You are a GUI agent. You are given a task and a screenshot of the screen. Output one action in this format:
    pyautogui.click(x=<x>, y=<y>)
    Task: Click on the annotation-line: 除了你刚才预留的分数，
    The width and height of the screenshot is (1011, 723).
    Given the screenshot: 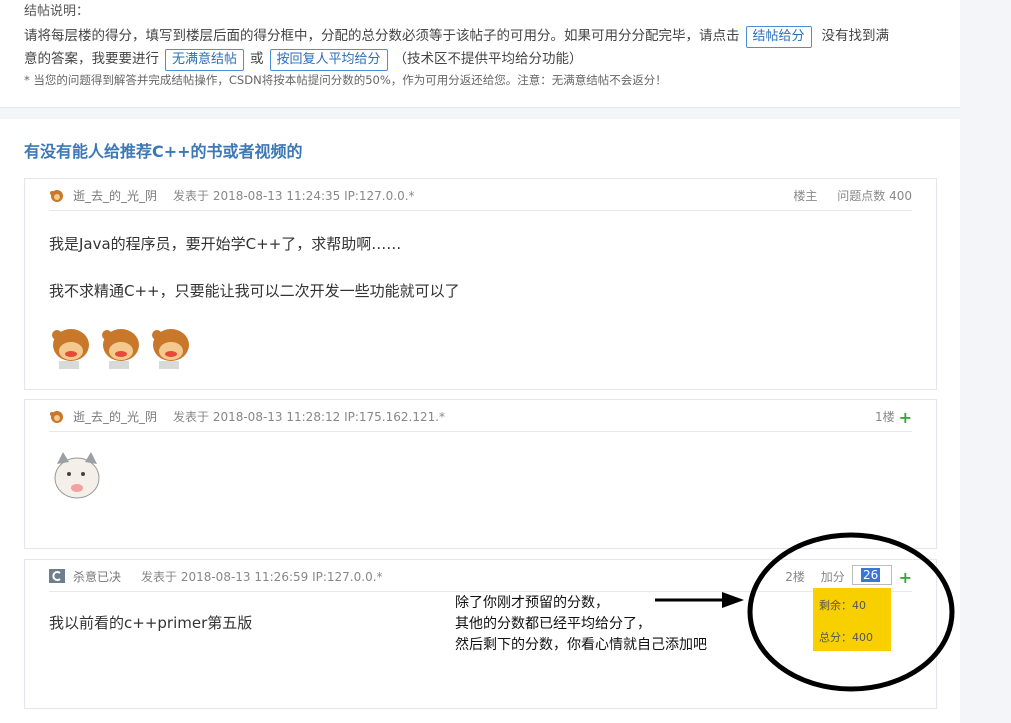 What is the action you would take?
    pyautogui.click(x=532, y=603)
    